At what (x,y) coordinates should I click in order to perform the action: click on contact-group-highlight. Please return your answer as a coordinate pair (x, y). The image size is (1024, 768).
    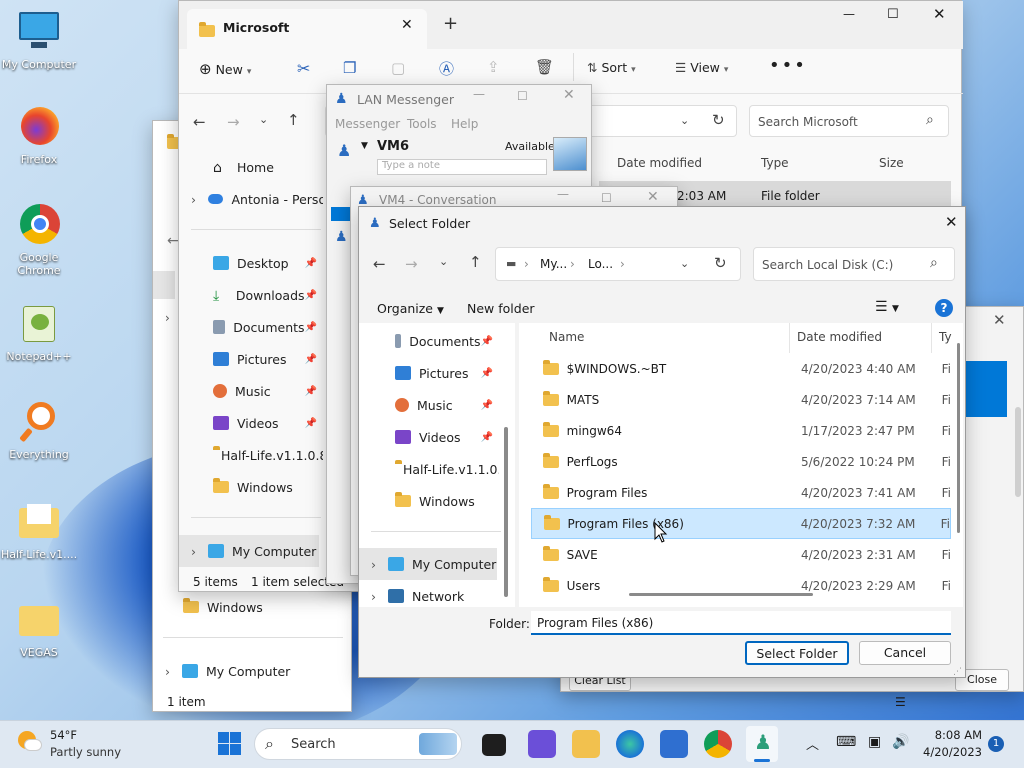
    Looking at the image, I should click on (341, 214).